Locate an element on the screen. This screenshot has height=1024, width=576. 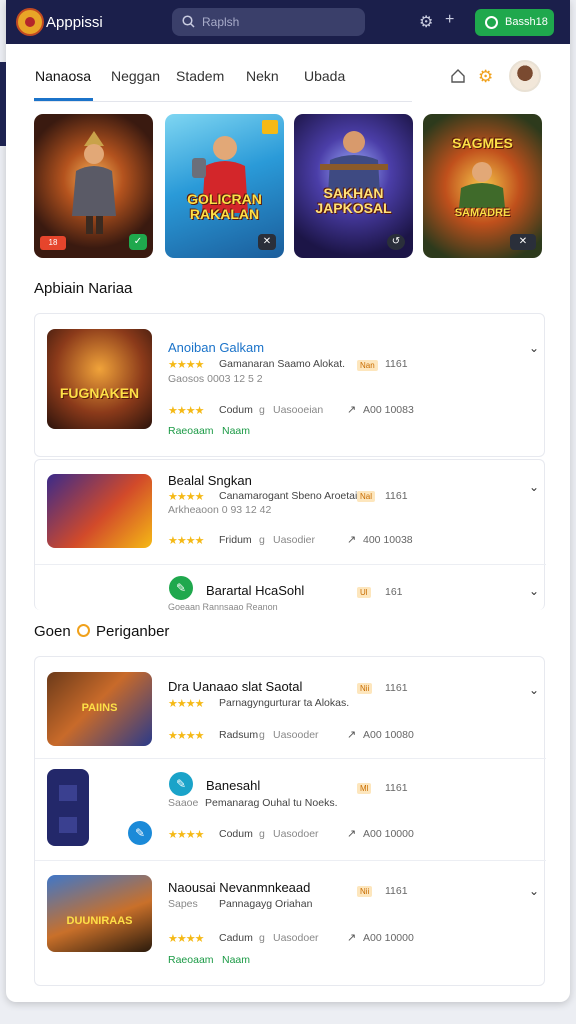
tag-badge: Nan is located at coordinates (367, 365).